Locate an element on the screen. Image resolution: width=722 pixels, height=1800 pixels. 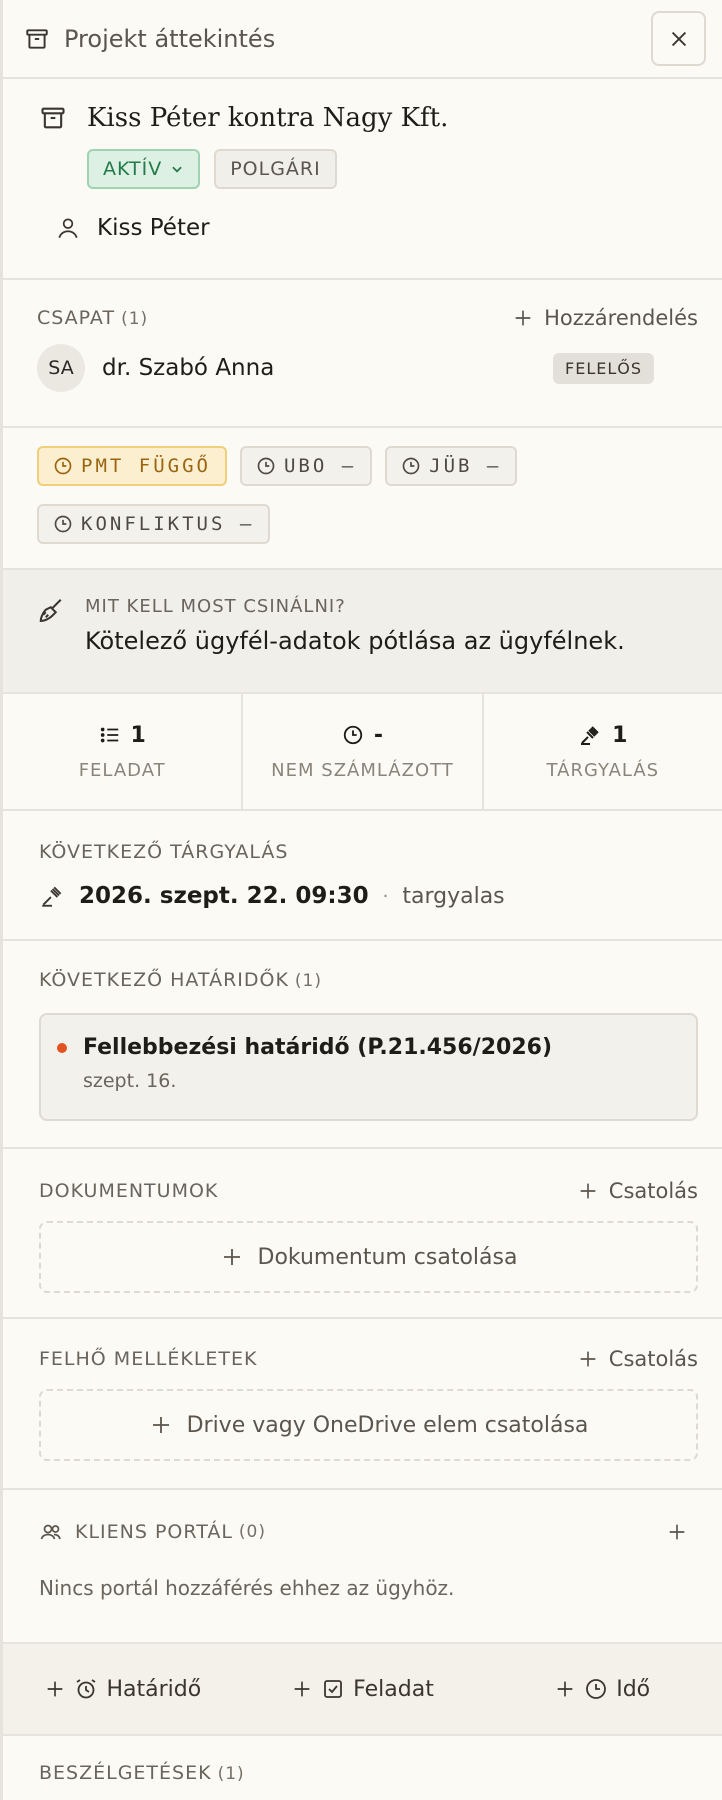
add-task-button: Feladat is located at coordinates (363, 1689).